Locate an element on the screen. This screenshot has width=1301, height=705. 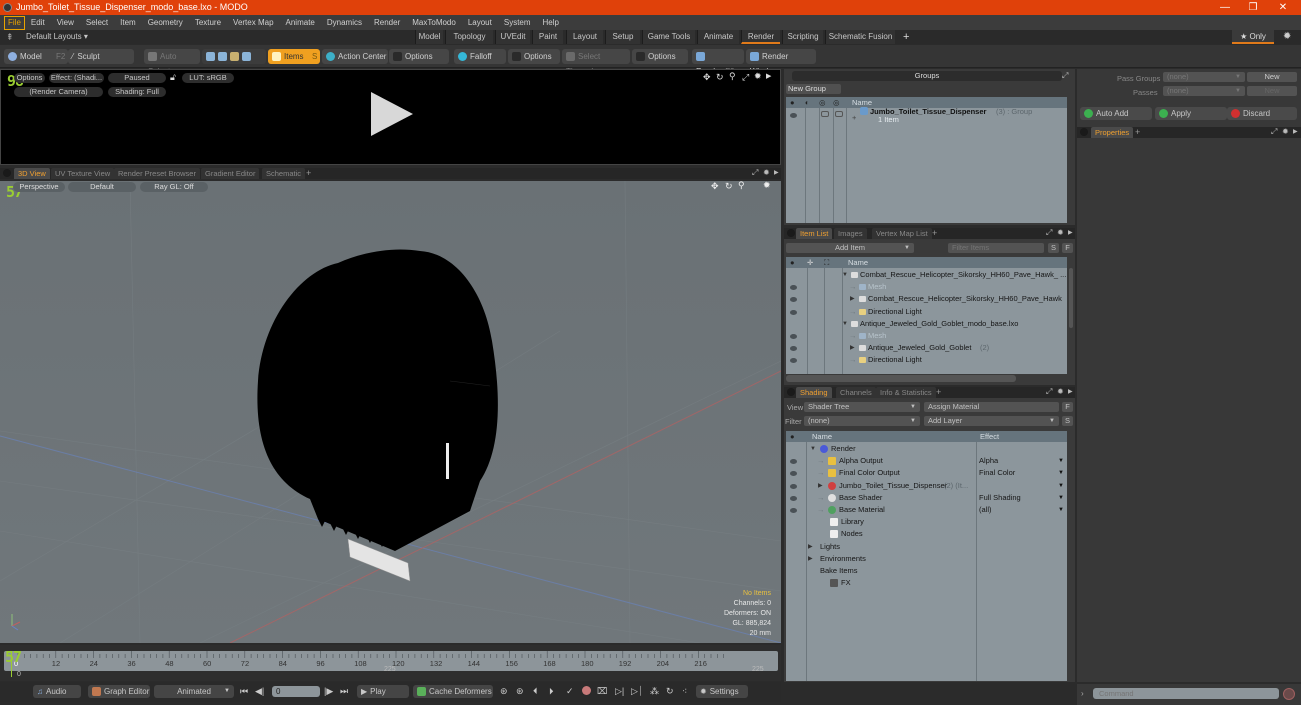
tab-layout-scripting: Scripting is located at coordinates (802, 37).